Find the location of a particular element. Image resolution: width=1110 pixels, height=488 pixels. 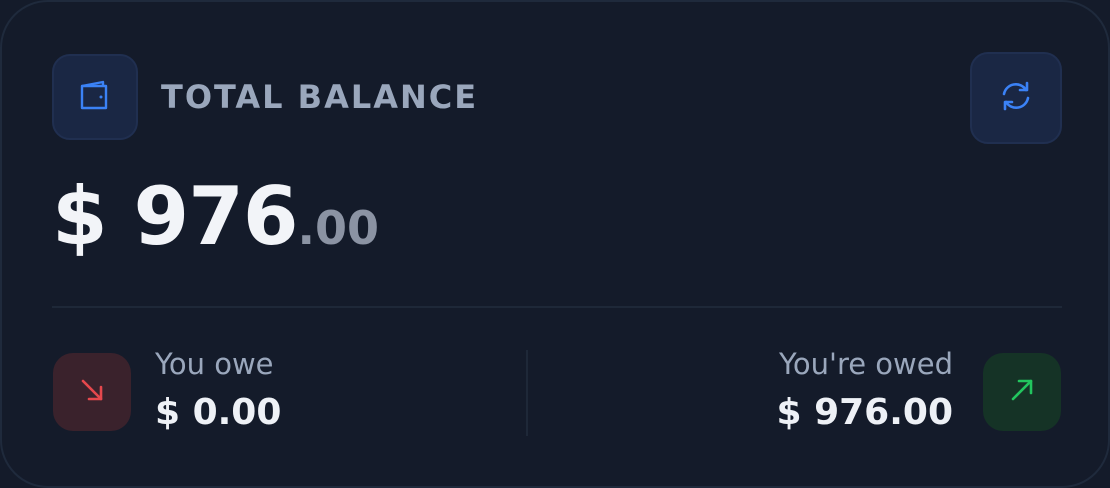

arrow-down-right-icon is located at coordinates (92, 392).